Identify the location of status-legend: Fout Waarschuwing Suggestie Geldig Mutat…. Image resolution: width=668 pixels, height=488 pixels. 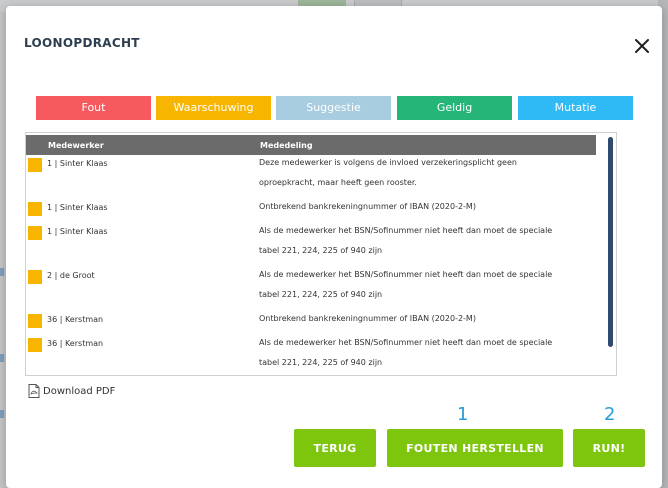
(335, 108).